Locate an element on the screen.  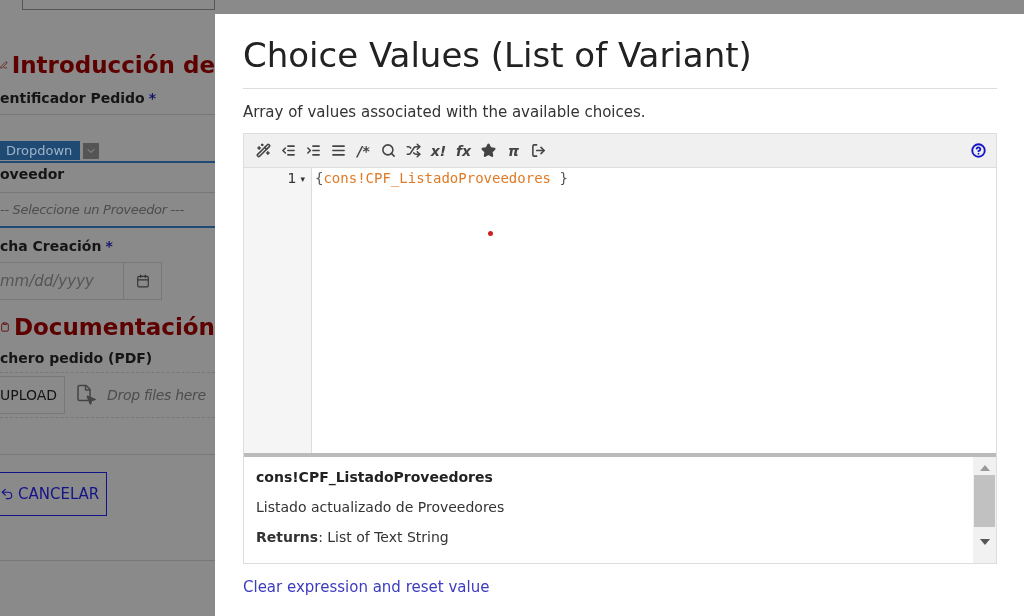
drop-hint: Drop files here is located at coordinates (156, 395).